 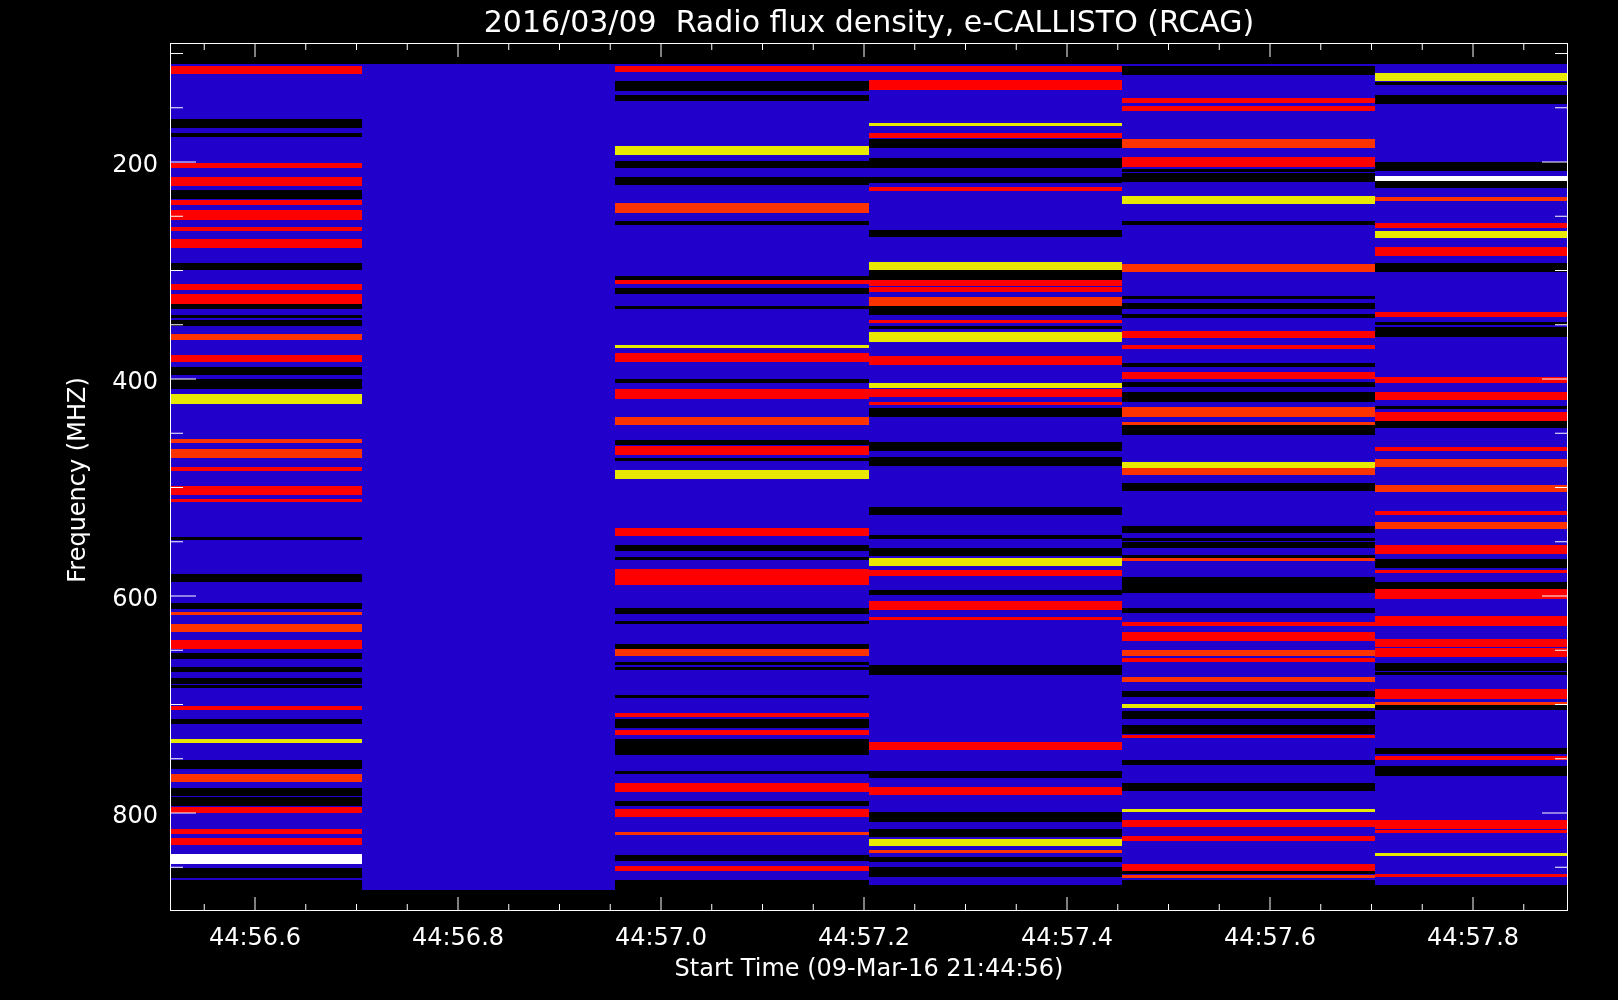 I want to click on x-tick-label: 44:57.6, so click(x=1270, y=937).